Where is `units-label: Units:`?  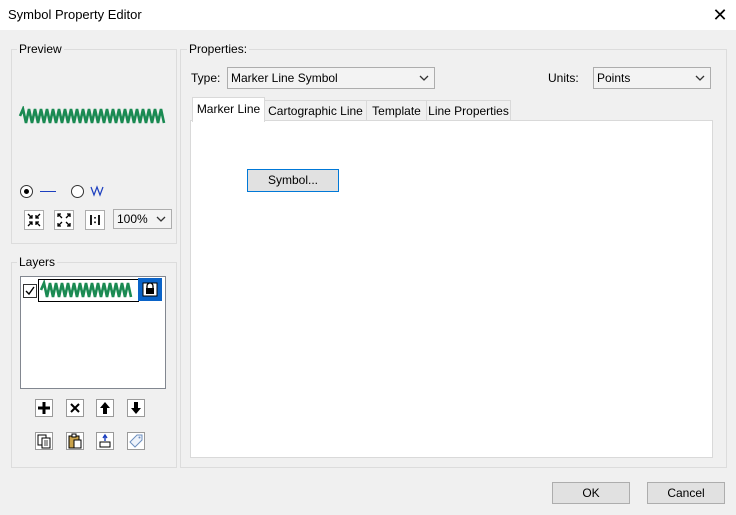
units-label: Units: is located at coordinates (563, 78).